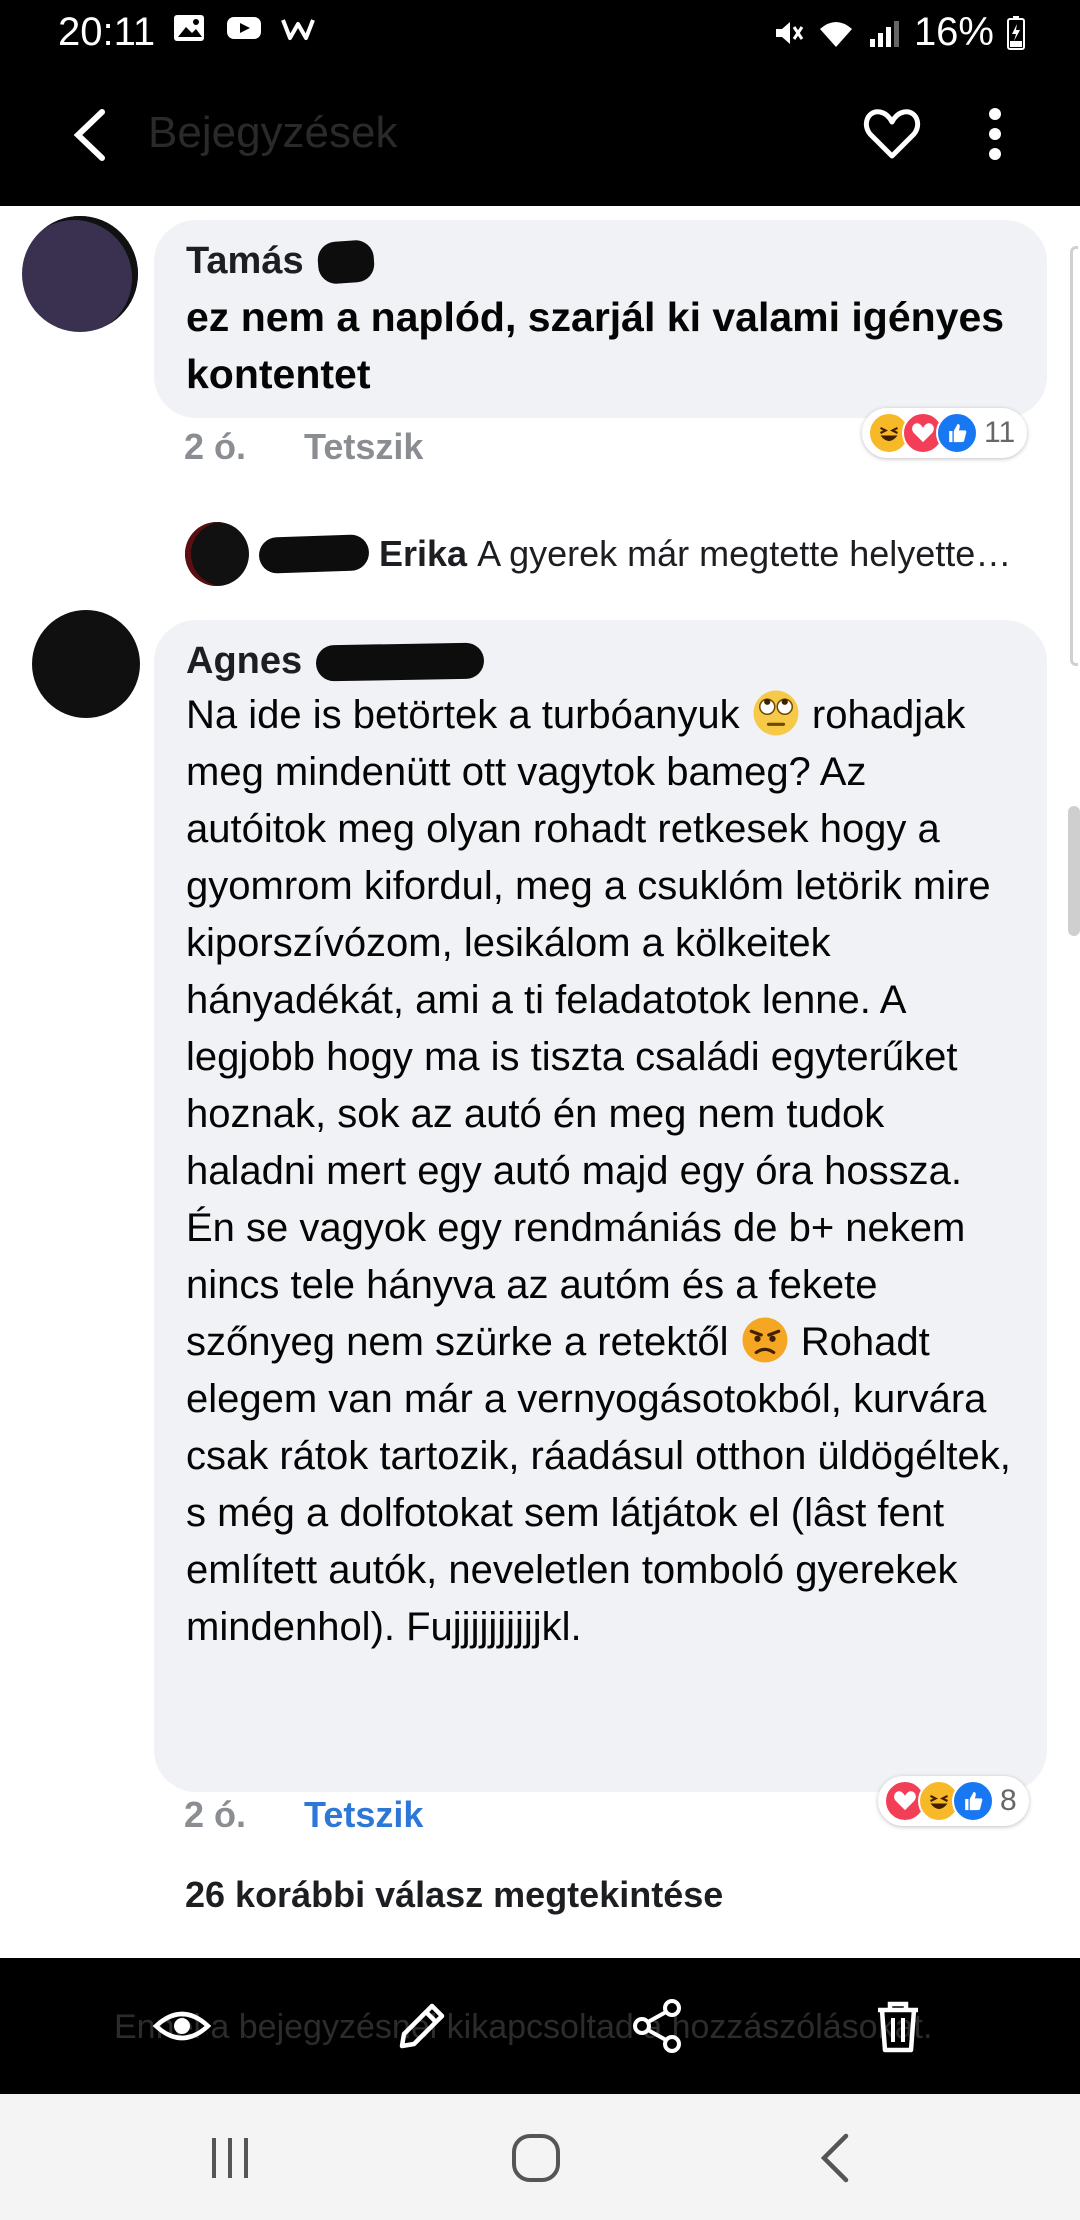 The image size is (1080, 2220). I want to click on status-time: 20:11, so click(107, 32).